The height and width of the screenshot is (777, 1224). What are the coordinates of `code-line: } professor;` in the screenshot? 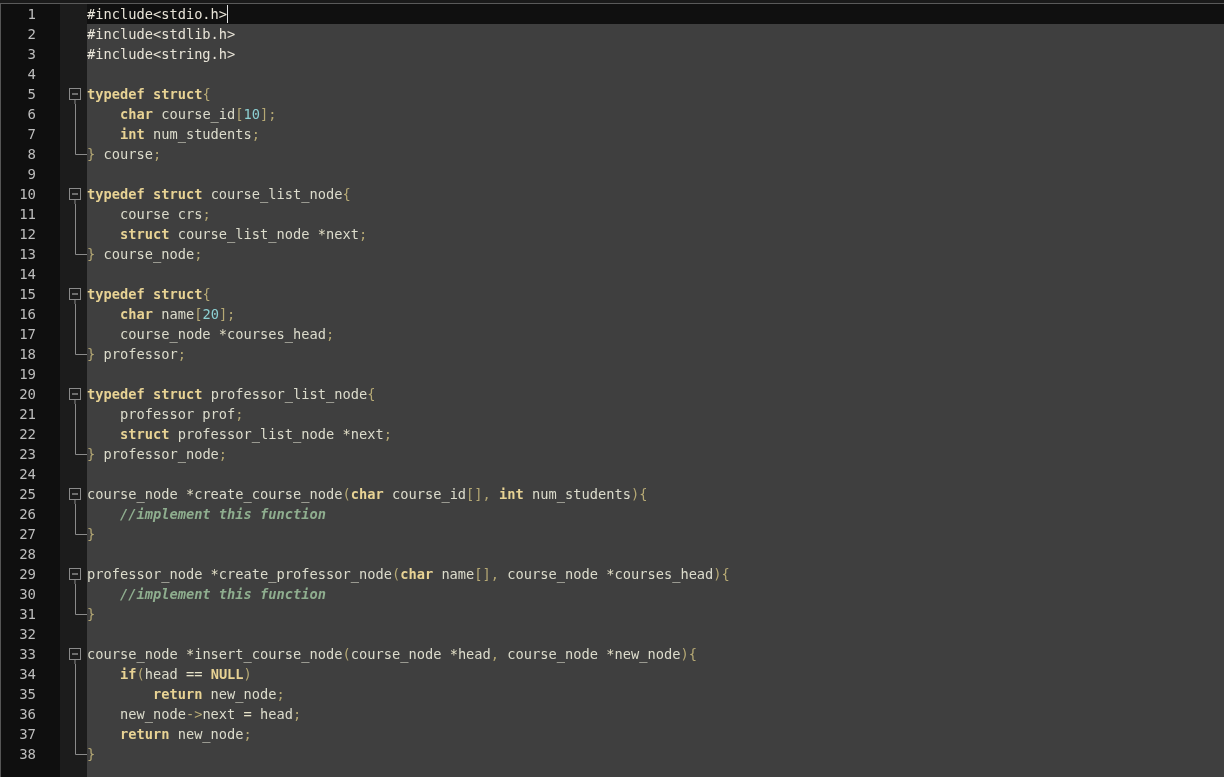 It's located at (136, 354).